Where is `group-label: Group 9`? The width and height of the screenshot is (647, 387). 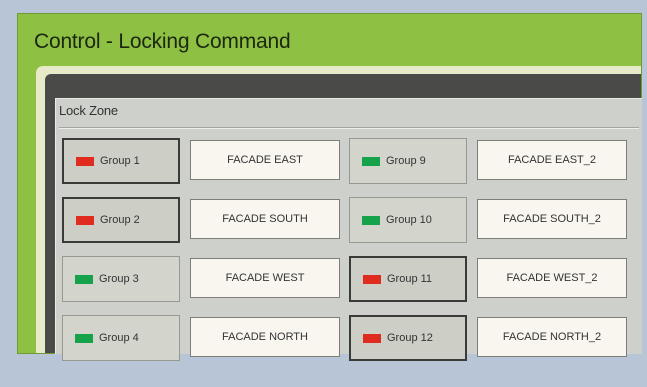 group-label: Group 9 is located at coordinates (406, 161).